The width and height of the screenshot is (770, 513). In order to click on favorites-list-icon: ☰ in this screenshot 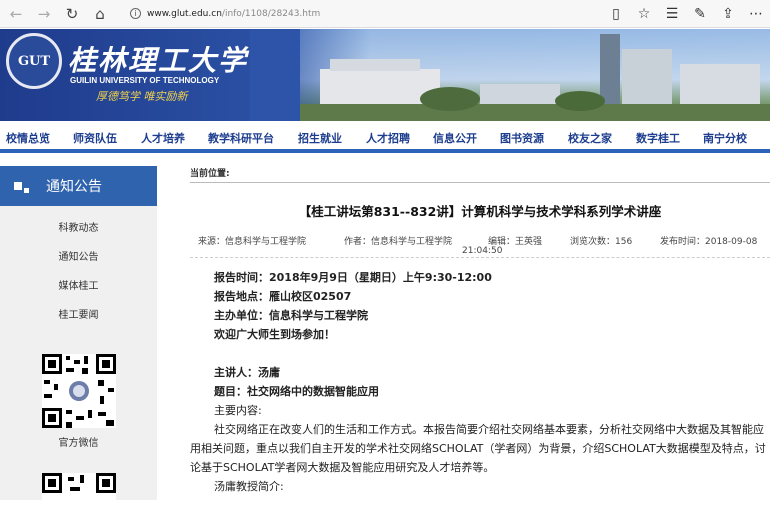, I will do `click(672, 14)`.